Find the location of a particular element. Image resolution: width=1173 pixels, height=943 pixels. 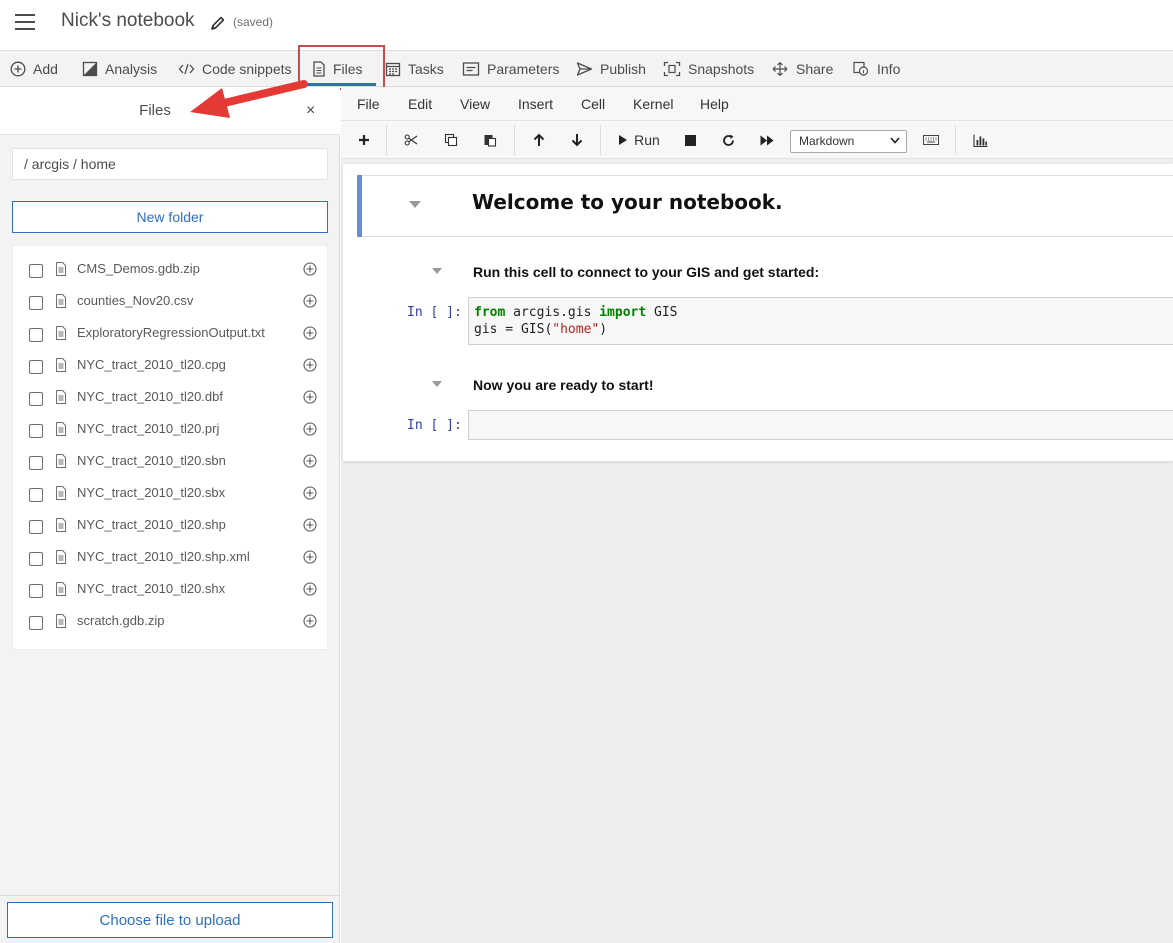

tab-info: Info is located at coordinates (876, 68).